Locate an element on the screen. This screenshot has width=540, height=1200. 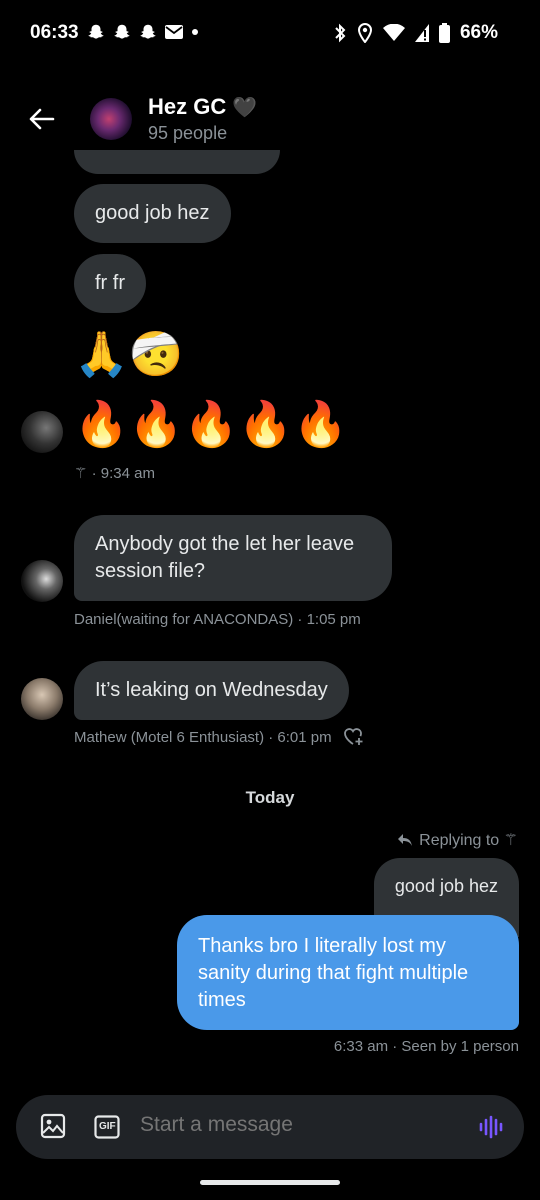
message-meta-text: Mathew (Motel 6 Enthusiast) · 6:01 pm is located at coordinates (203, 737).